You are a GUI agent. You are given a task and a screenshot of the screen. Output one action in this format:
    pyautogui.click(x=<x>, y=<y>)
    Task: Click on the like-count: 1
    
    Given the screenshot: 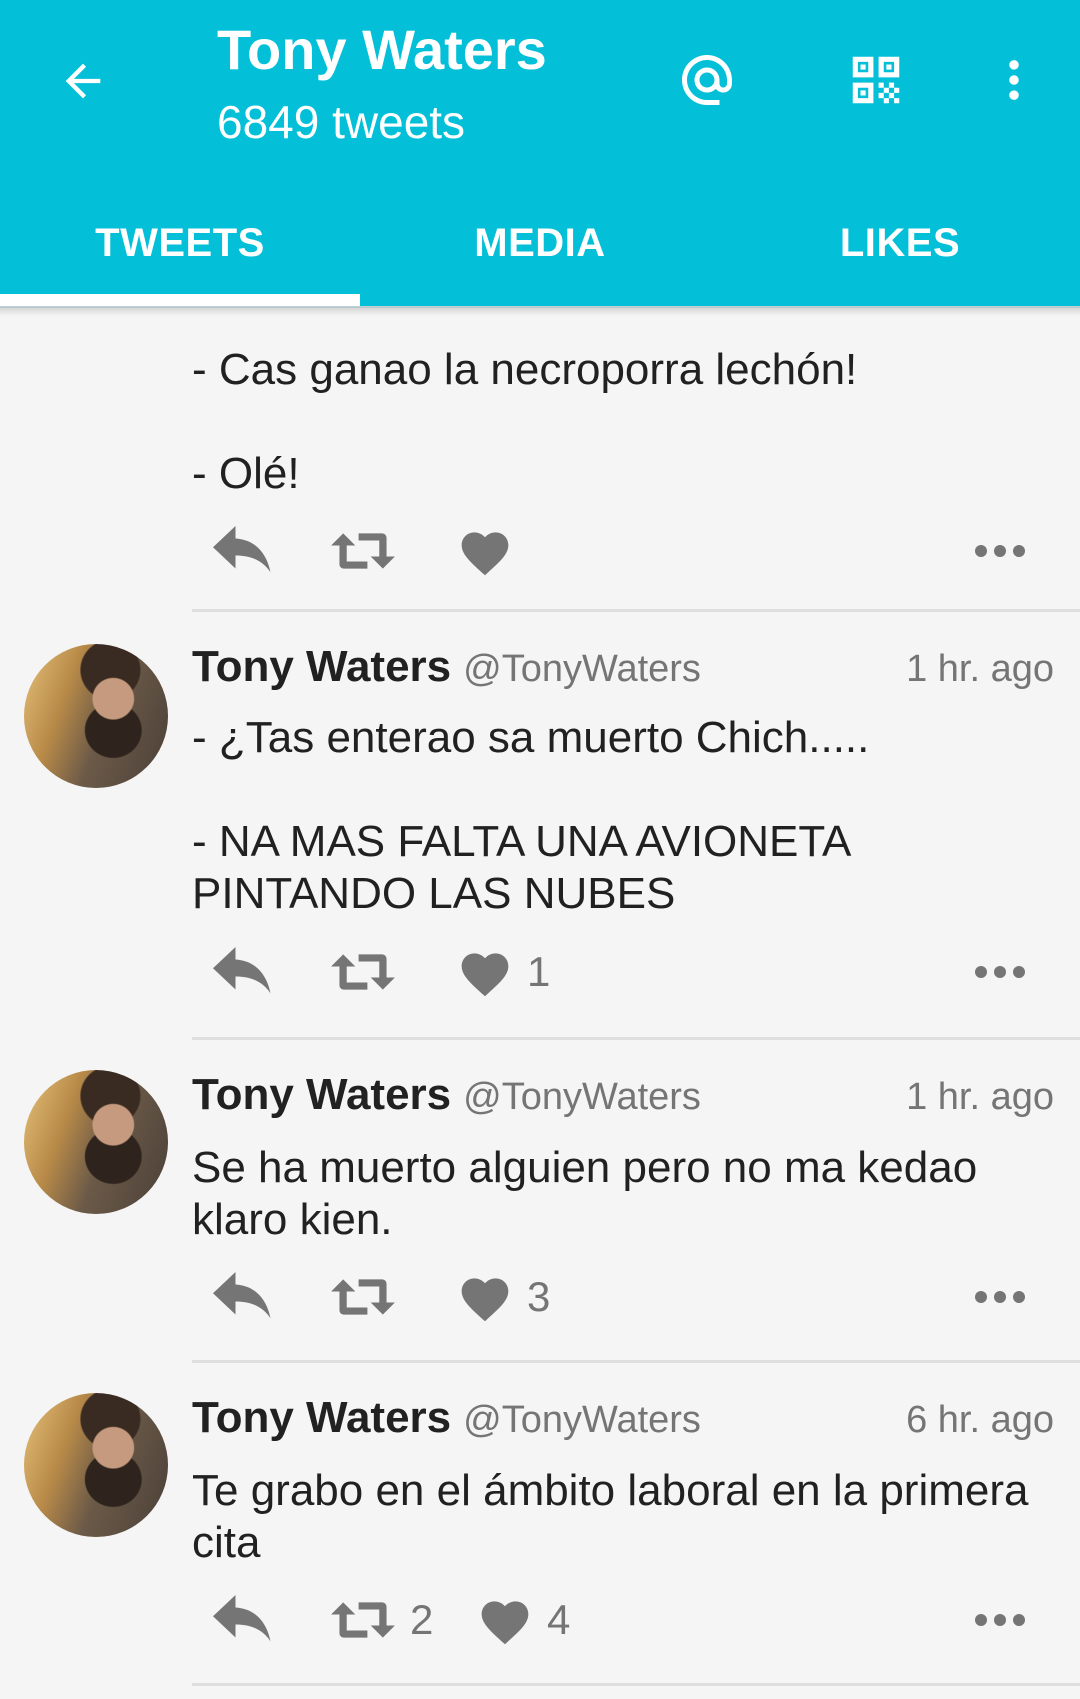 What is the action you would take?
    pyautogui.click(x=539, y=971)
    